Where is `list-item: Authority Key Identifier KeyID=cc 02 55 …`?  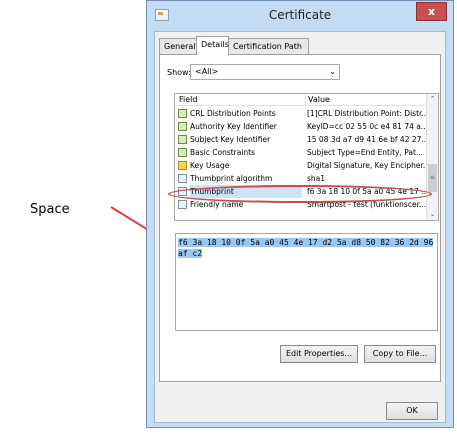 list-item: Authority Key Identifier KeyID=cc 02 55 … is located at coordinates (301, 126).